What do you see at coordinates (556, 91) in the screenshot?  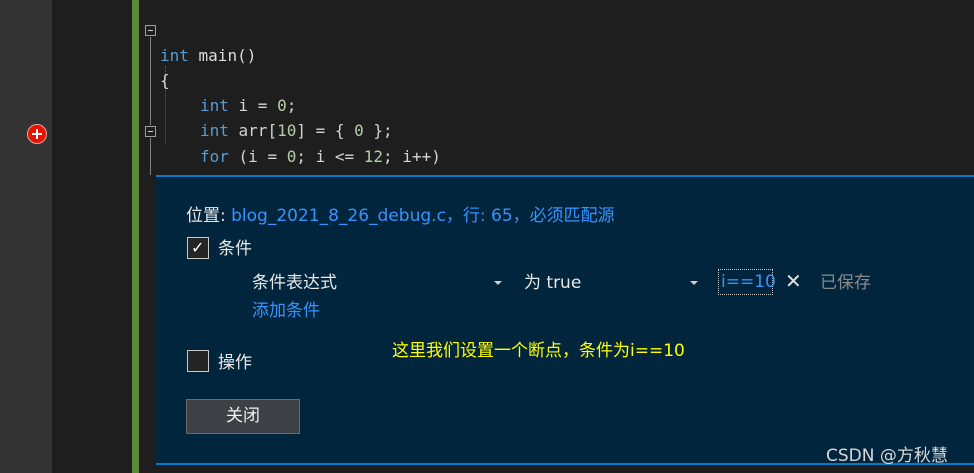 I see `code-line: int i = 0;` at bounding box center [556, 91].